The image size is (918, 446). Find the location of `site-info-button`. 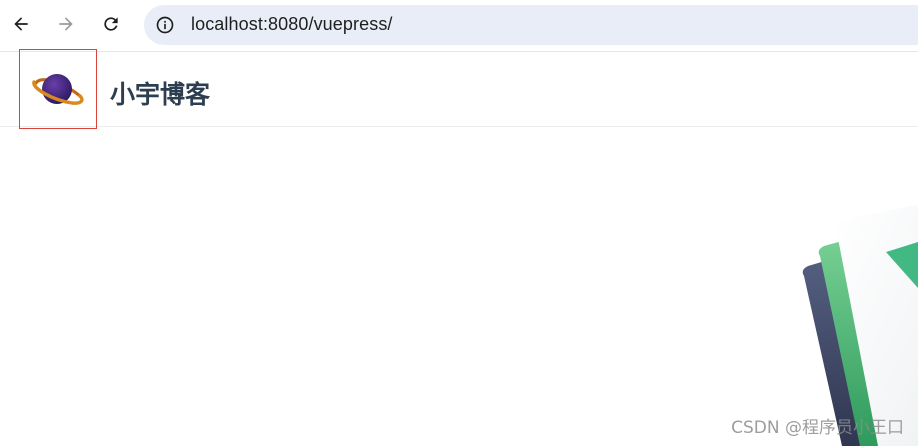

site-info-button is located at coordinates (165, 25).